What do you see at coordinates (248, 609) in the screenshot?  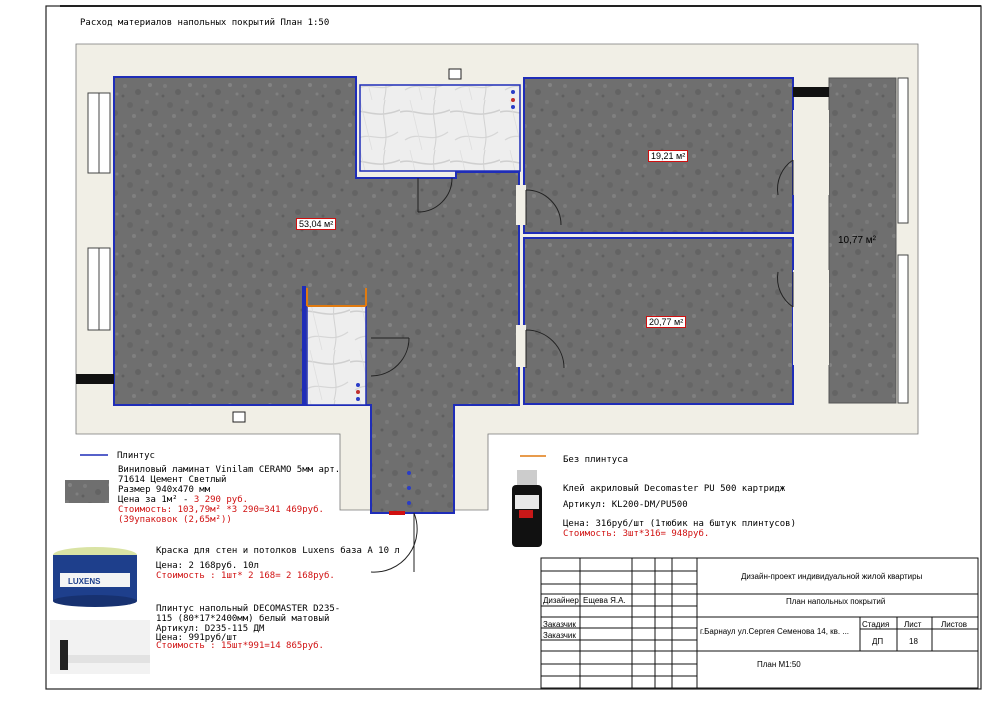 I see `plinth-name-1: Плинтус напольный DECOMASTER D235-` at bounding box center [248, 609].